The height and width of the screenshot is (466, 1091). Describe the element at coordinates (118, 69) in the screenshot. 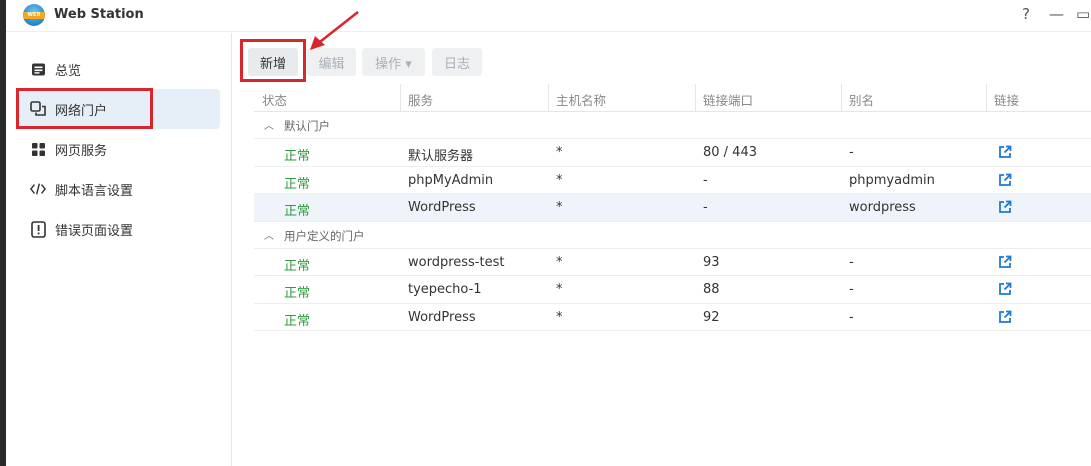

I see `sidebar-item-overview: 总览` at that location.